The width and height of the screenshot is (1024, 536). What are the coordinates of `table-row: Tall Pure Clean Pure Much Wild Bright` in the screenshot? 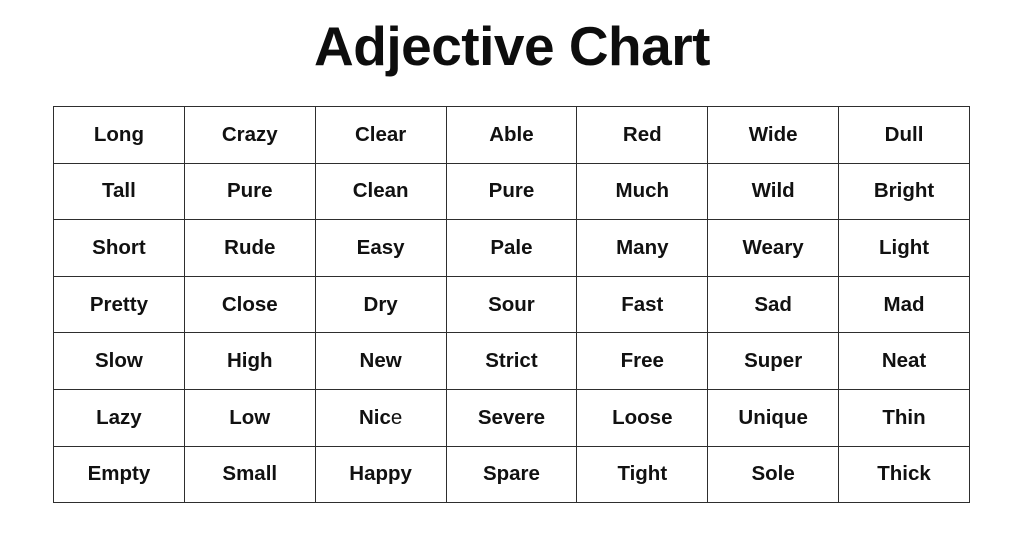 It's located at (511, 191).